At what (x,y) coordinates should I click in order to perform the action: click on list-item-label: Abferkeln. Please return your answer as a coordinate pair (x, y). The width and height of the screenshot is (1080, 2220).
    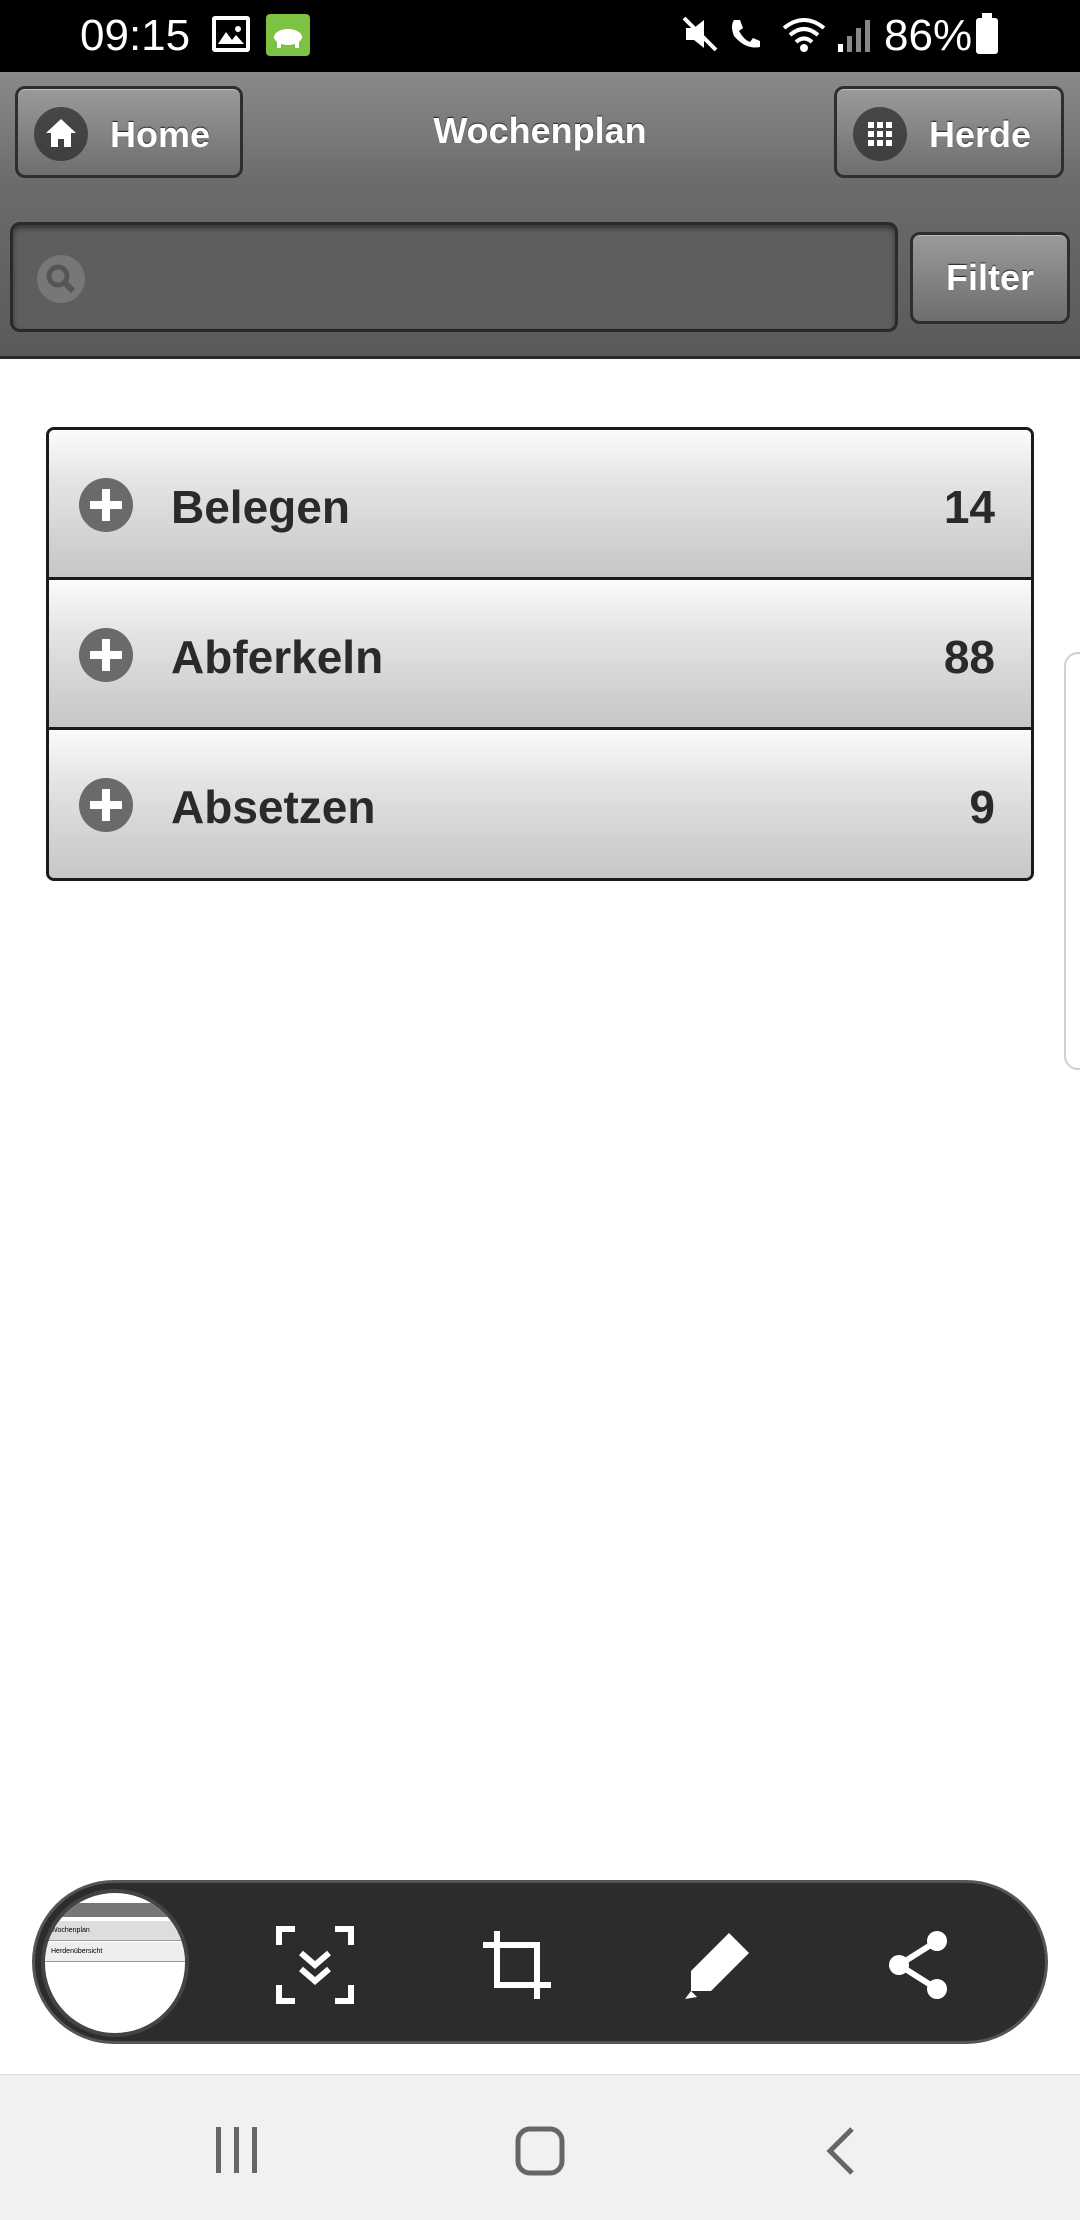
    Looking at the image, I should click on (277, 657).